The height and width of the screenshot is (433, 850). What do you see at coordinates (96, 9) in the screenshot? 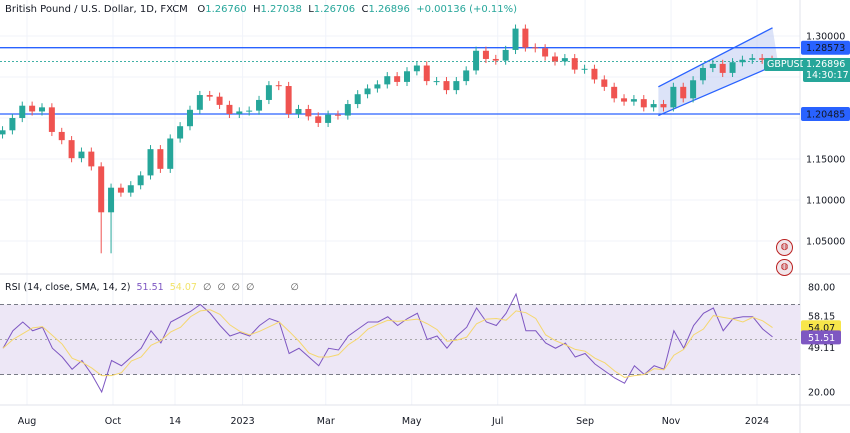
I see `symbol-title: British Pound / U.S. Dollar, 1D, FXCM` at bounding box center [96, 9].